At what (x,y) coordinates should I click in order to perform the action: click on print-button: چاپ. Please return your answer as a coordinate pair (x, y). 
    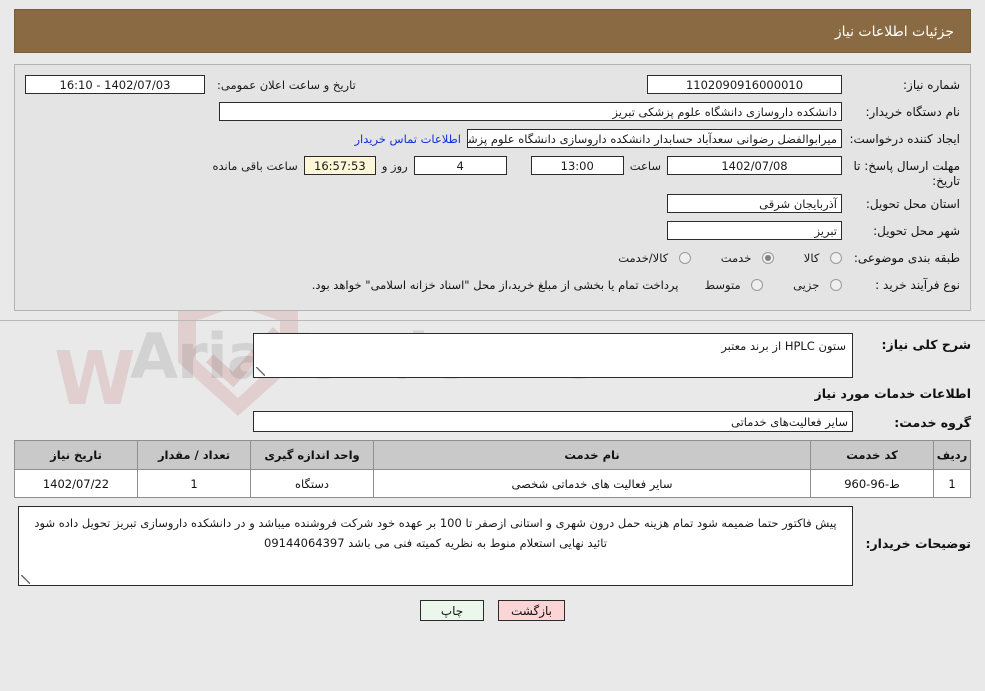
    Looking at the image, I should click on (452, 610).